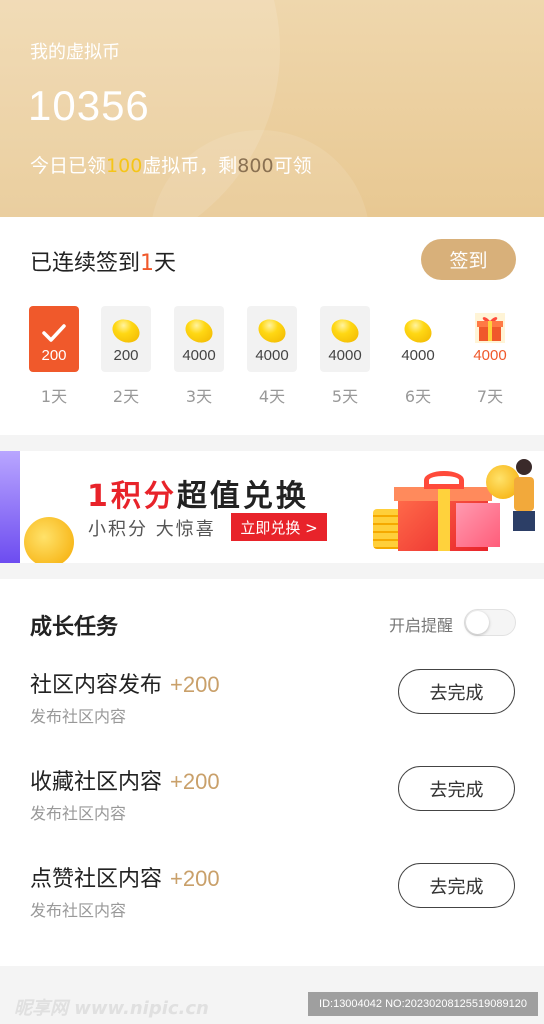 The image size is (544, 1024). Describe the element at coordinates (54, 396) in the screenshot. I see `day-label: 1天` at that location.